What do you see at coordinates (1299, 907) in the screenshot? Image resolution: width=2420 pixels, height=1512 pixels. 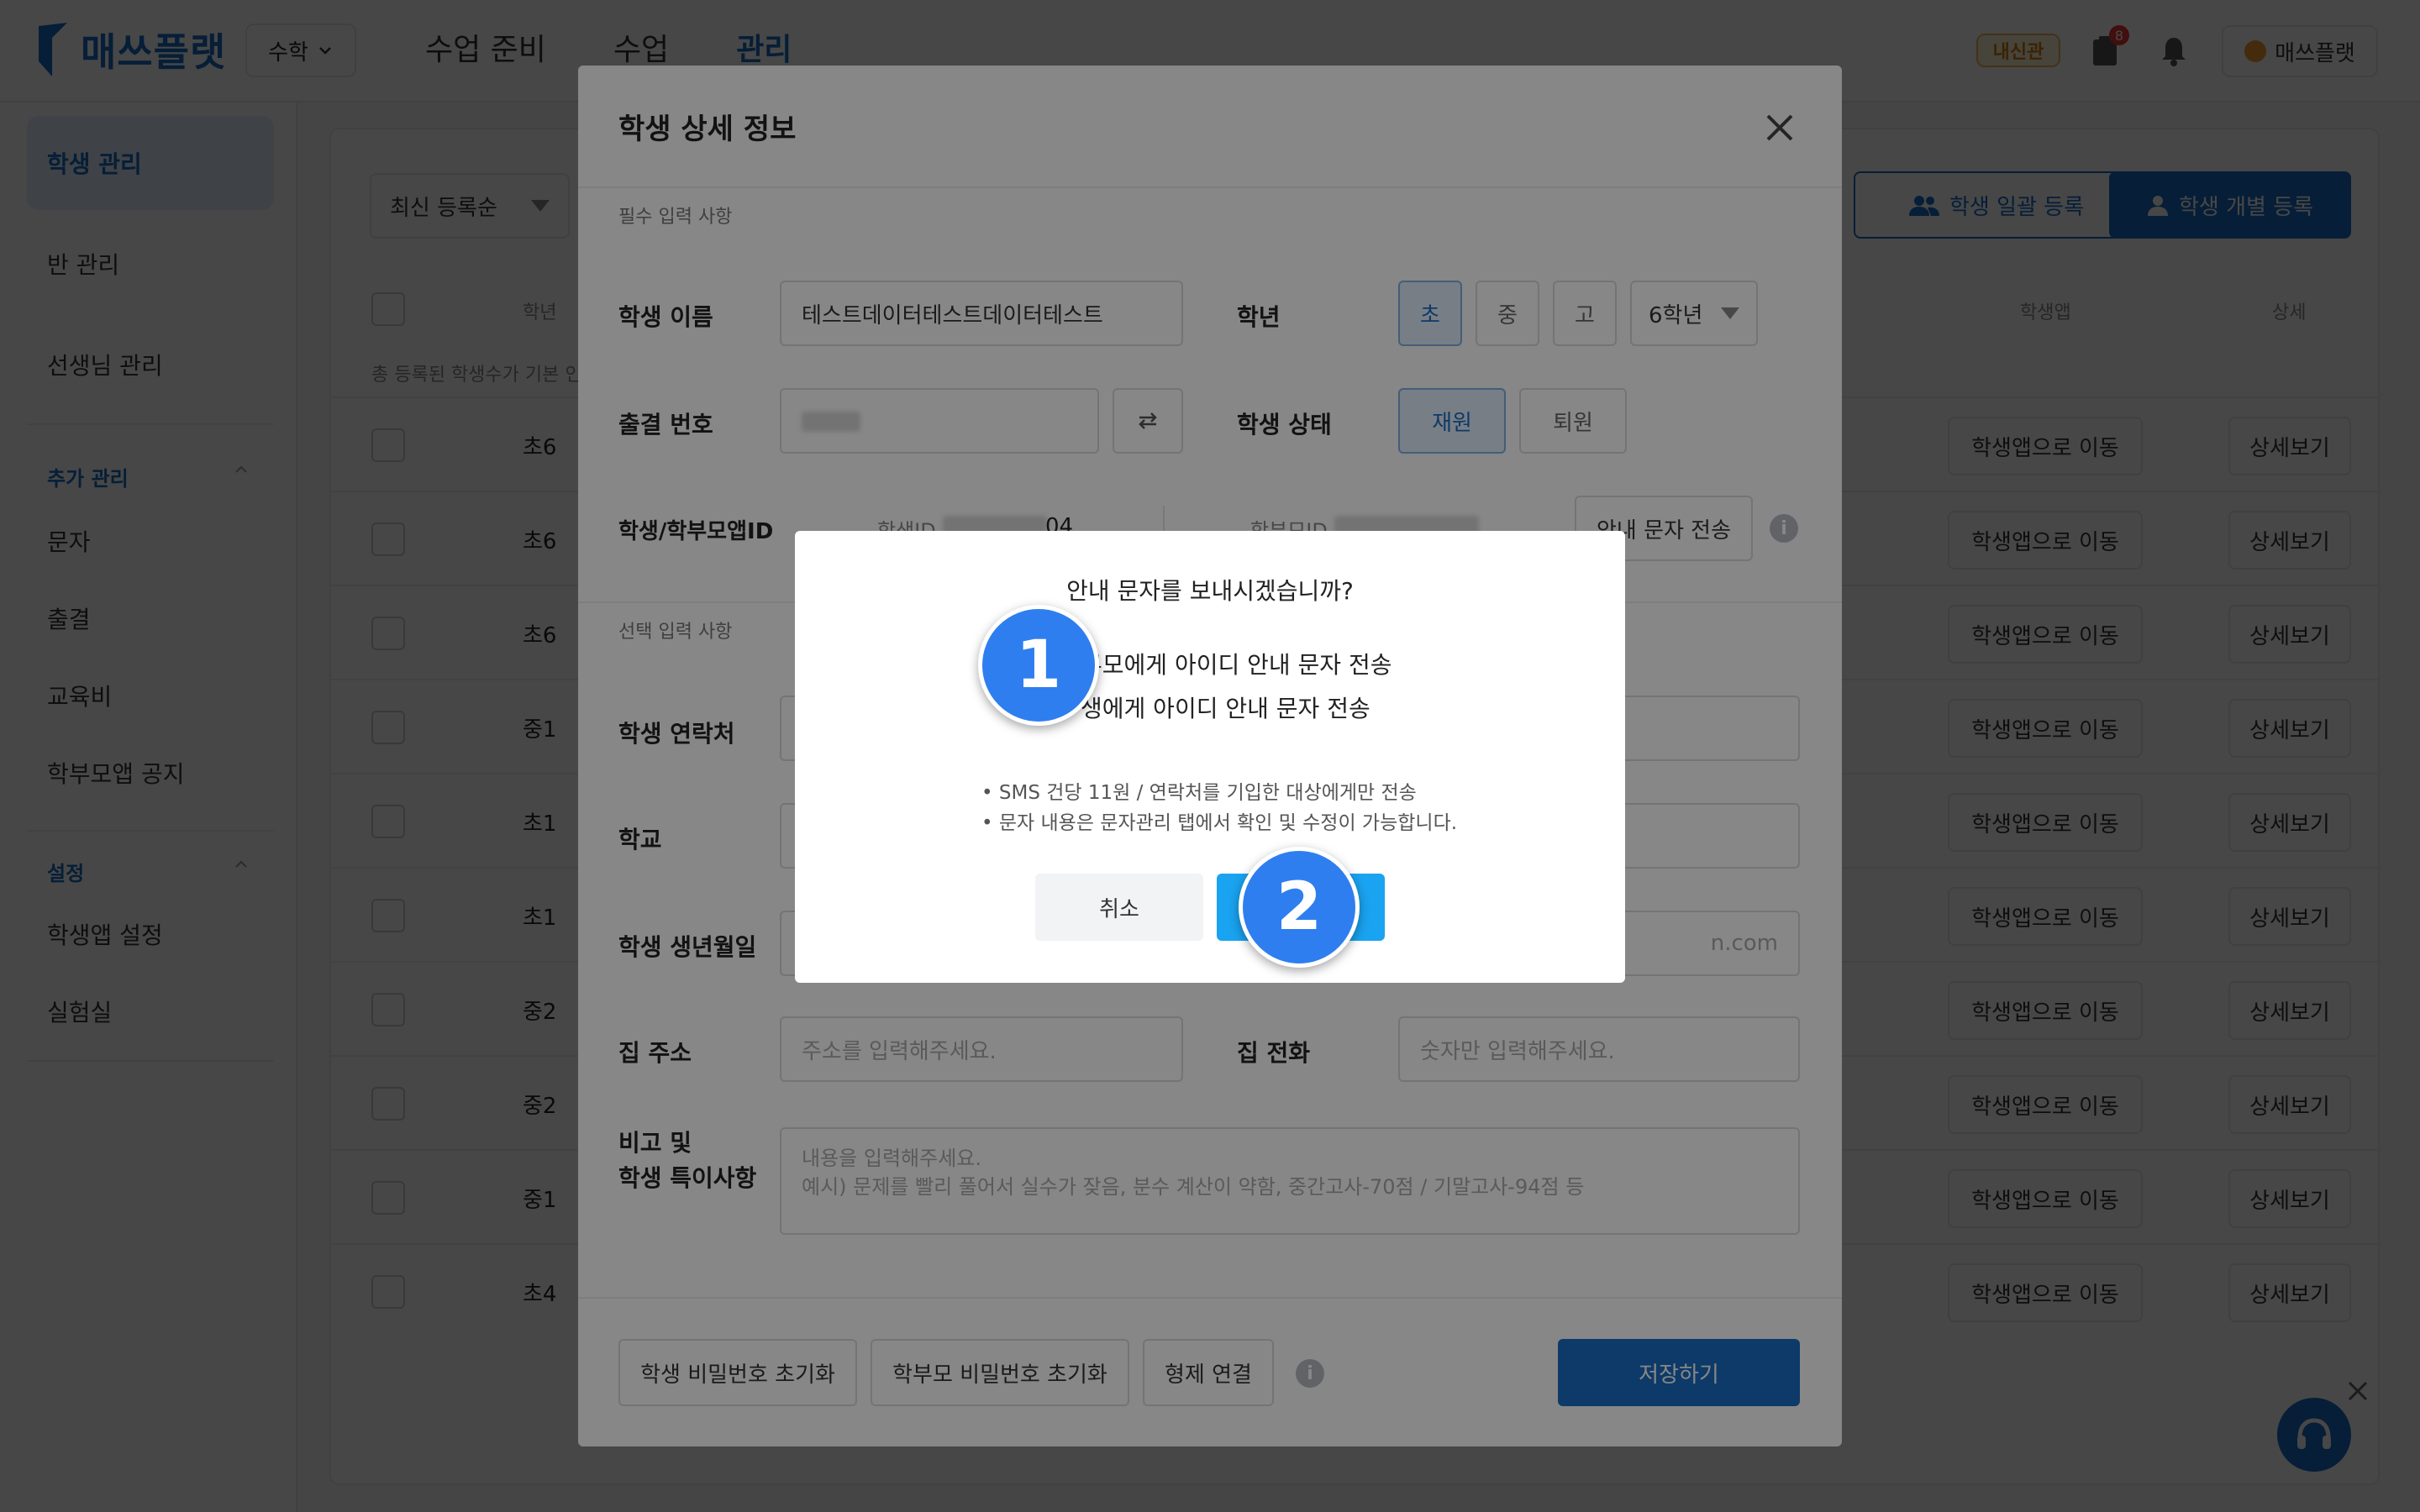 I see `step-marker-2: 2` at bounding box center [1299, 907].